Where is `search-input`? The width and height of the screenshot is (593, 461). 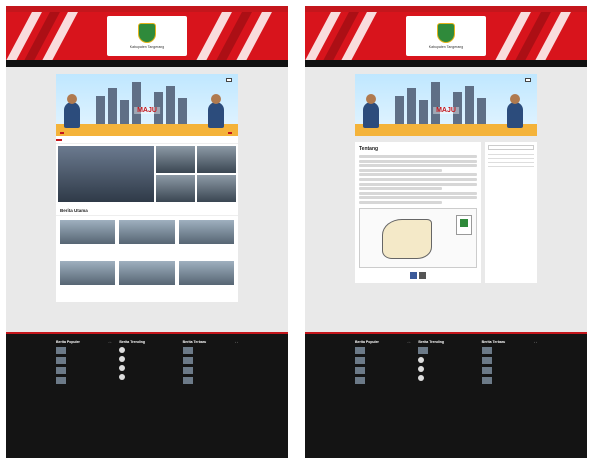 search-input is located at coordinates (511, 147).